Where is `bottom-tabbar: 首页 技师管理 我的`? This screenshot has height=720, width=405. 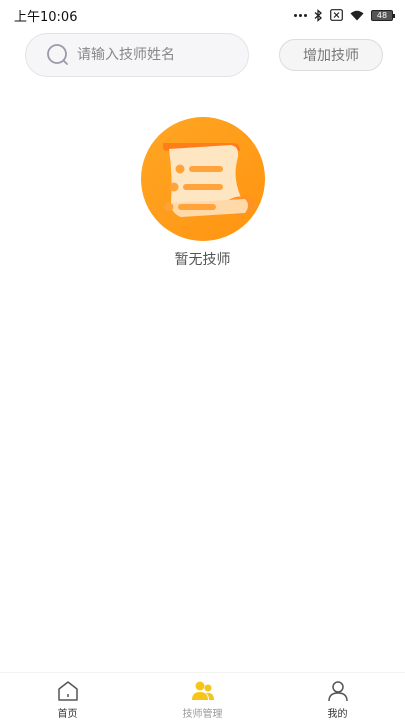 bottom-tabbar: 首页 技师管理 我的 is located at coordinates (202, 696).